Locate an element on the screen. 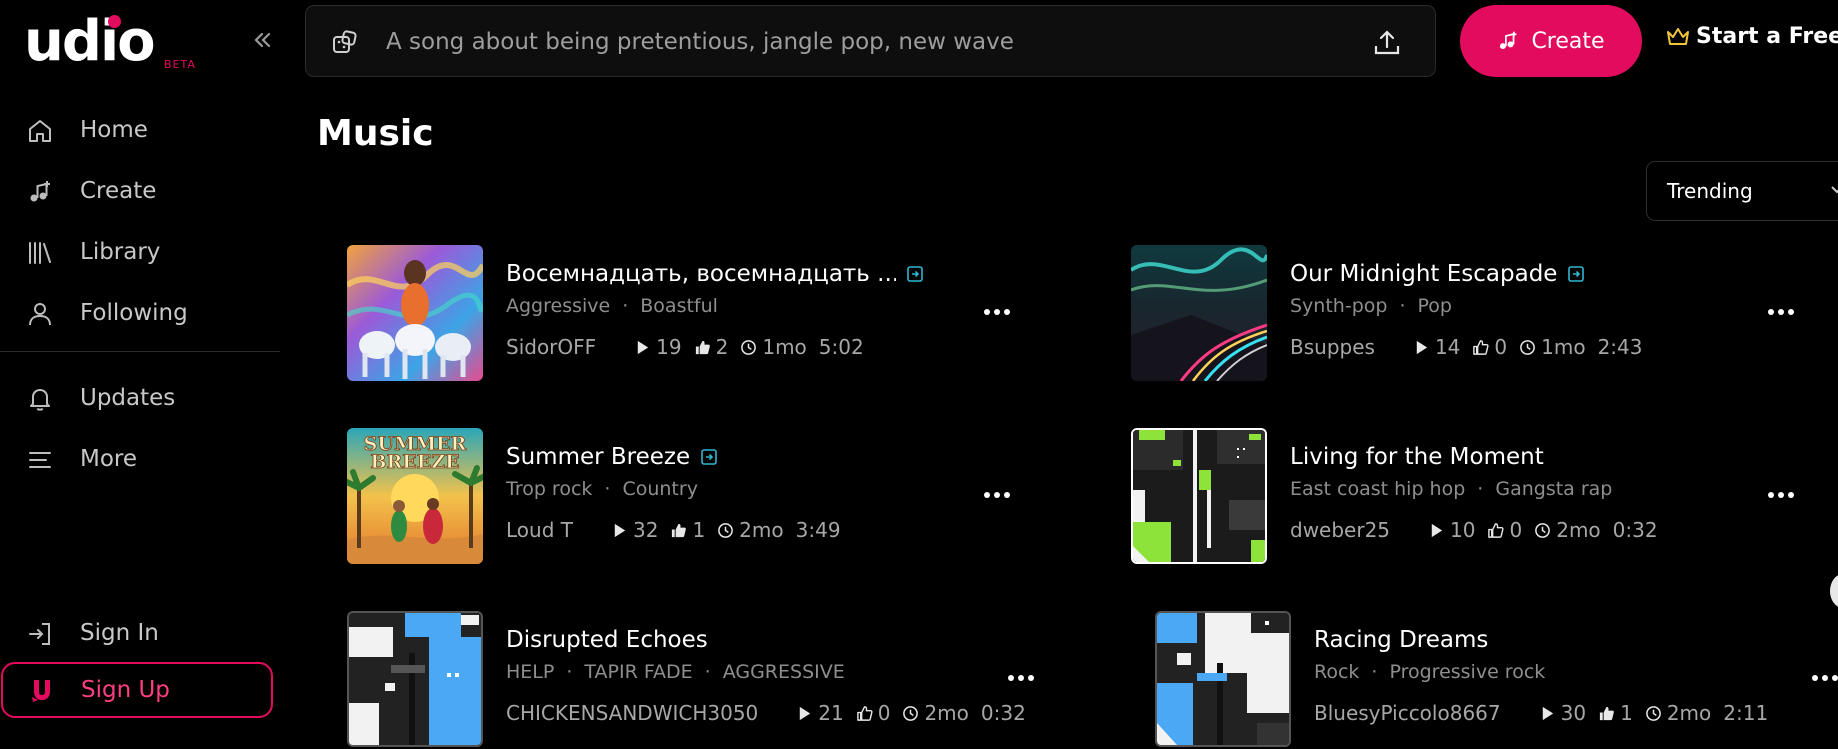 This screenshot has height=749, width=1838. user-icon is located at coordinates (40, 314).